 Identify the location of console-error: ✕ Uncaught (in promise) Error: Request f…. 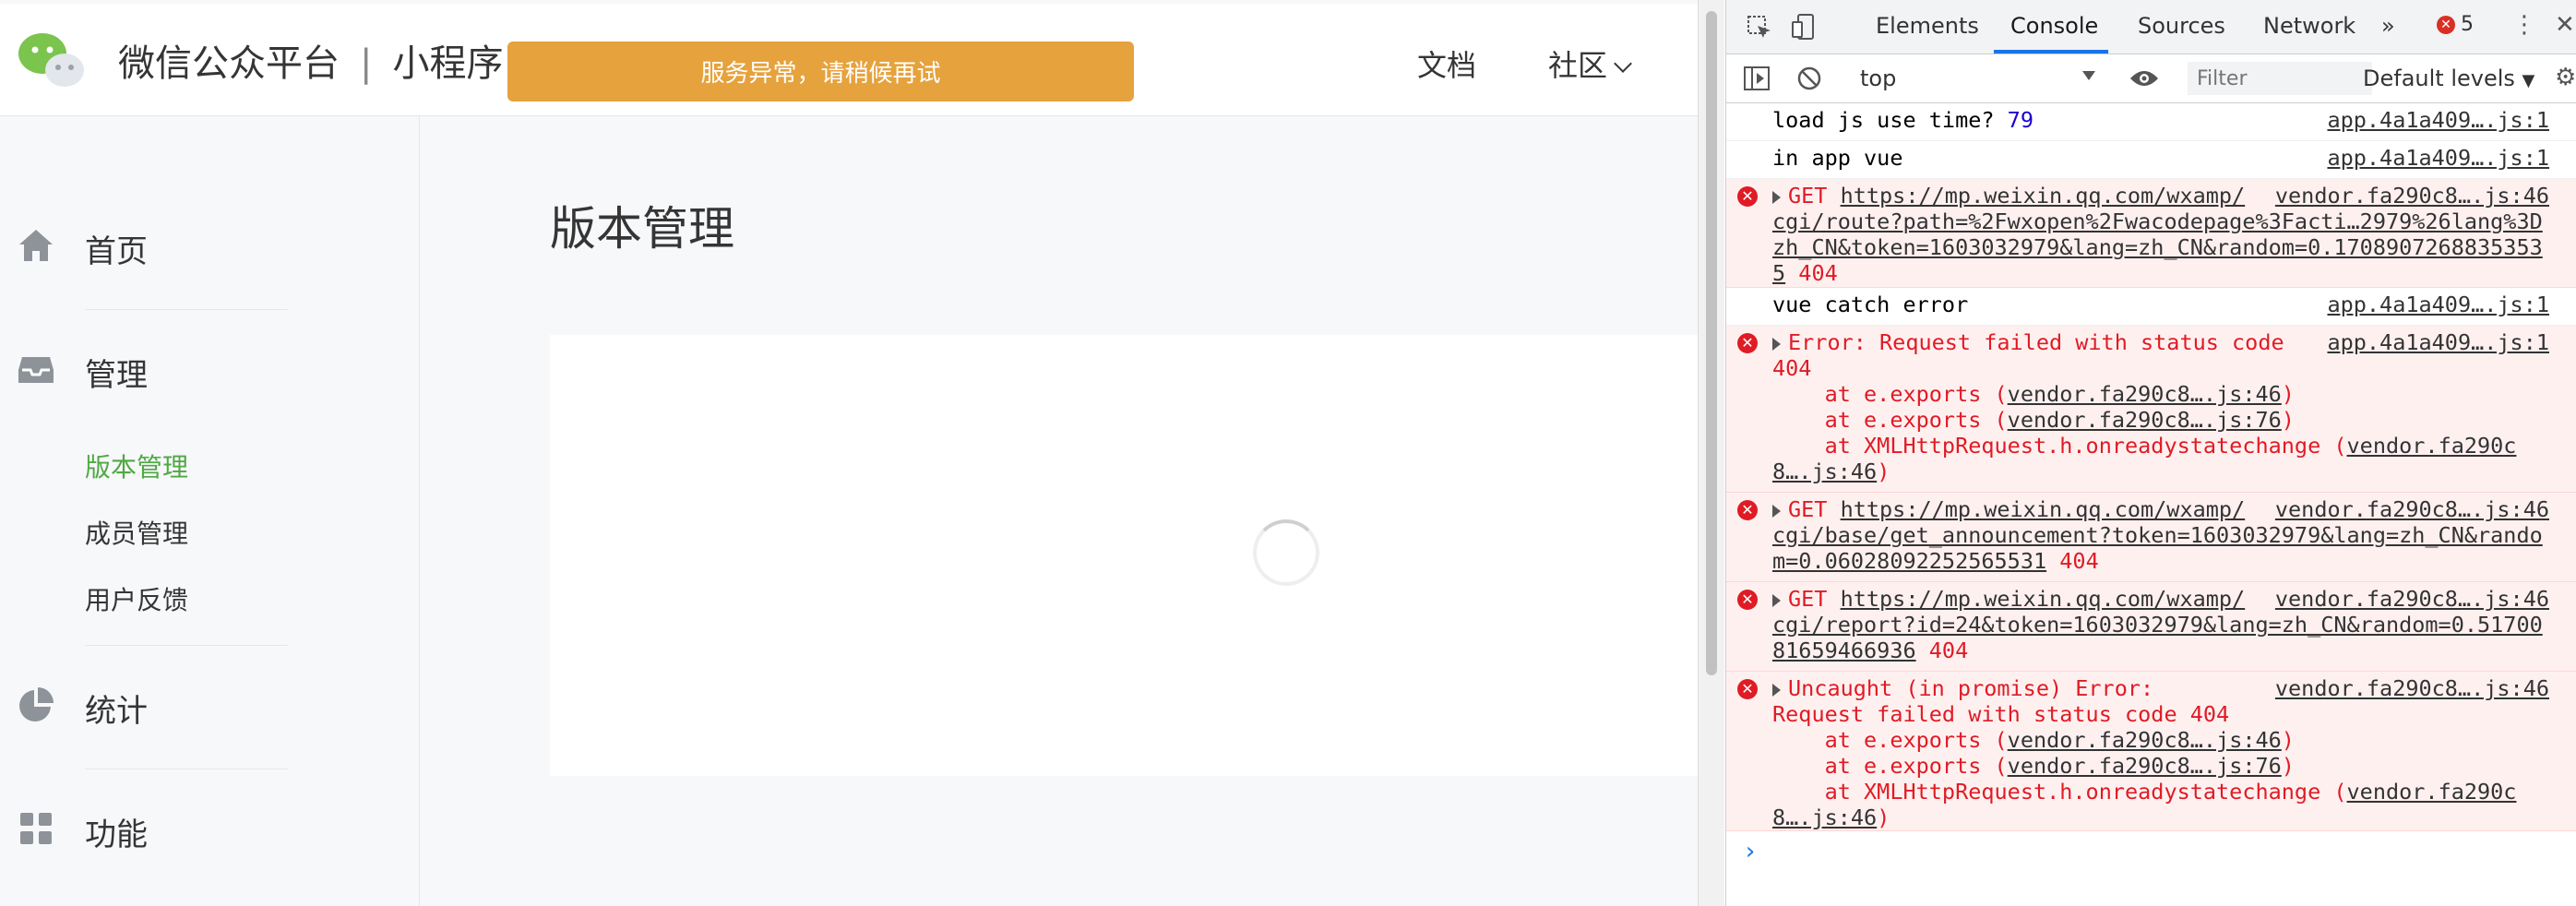
(2151, 751).